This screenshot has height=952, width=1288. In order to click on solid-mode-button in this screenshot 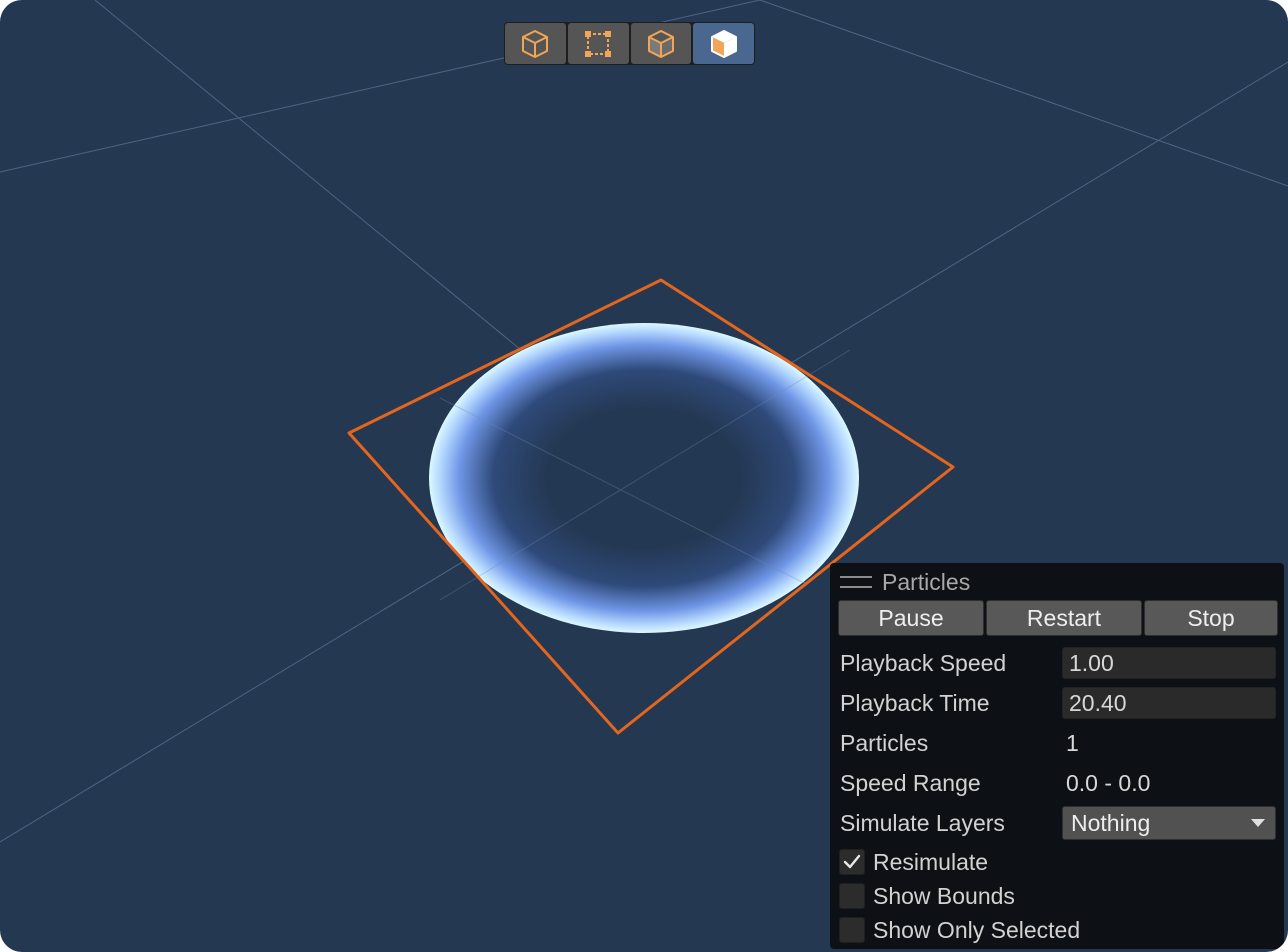, I will do `click(723, 43)`.